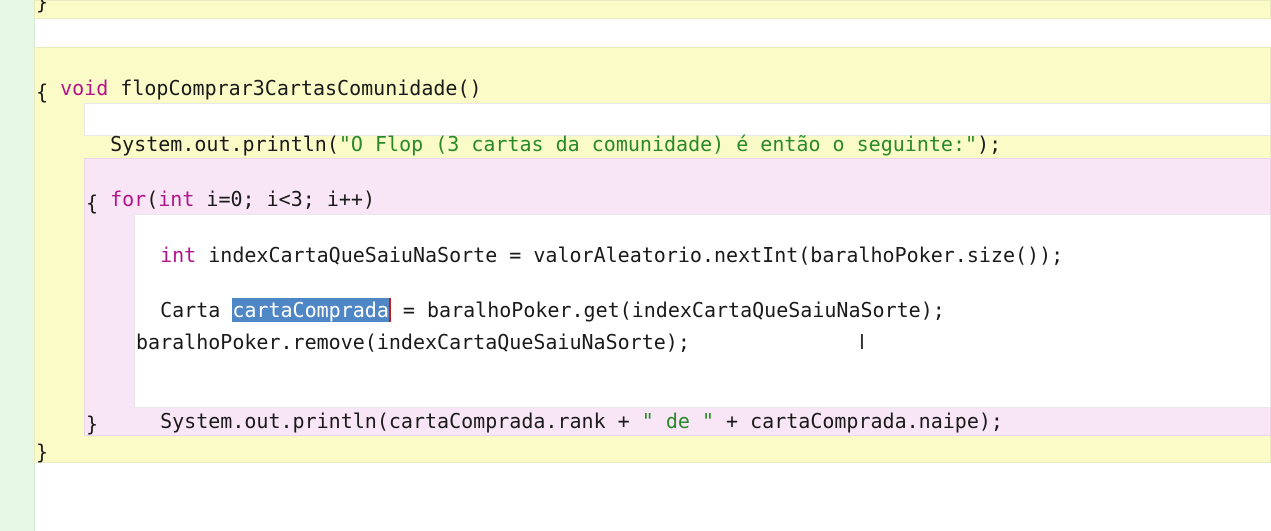  What do you see at coordinates (42, 452) in the screenshot?
I see `method-close-brace: }` at bounding box center [42, 452].